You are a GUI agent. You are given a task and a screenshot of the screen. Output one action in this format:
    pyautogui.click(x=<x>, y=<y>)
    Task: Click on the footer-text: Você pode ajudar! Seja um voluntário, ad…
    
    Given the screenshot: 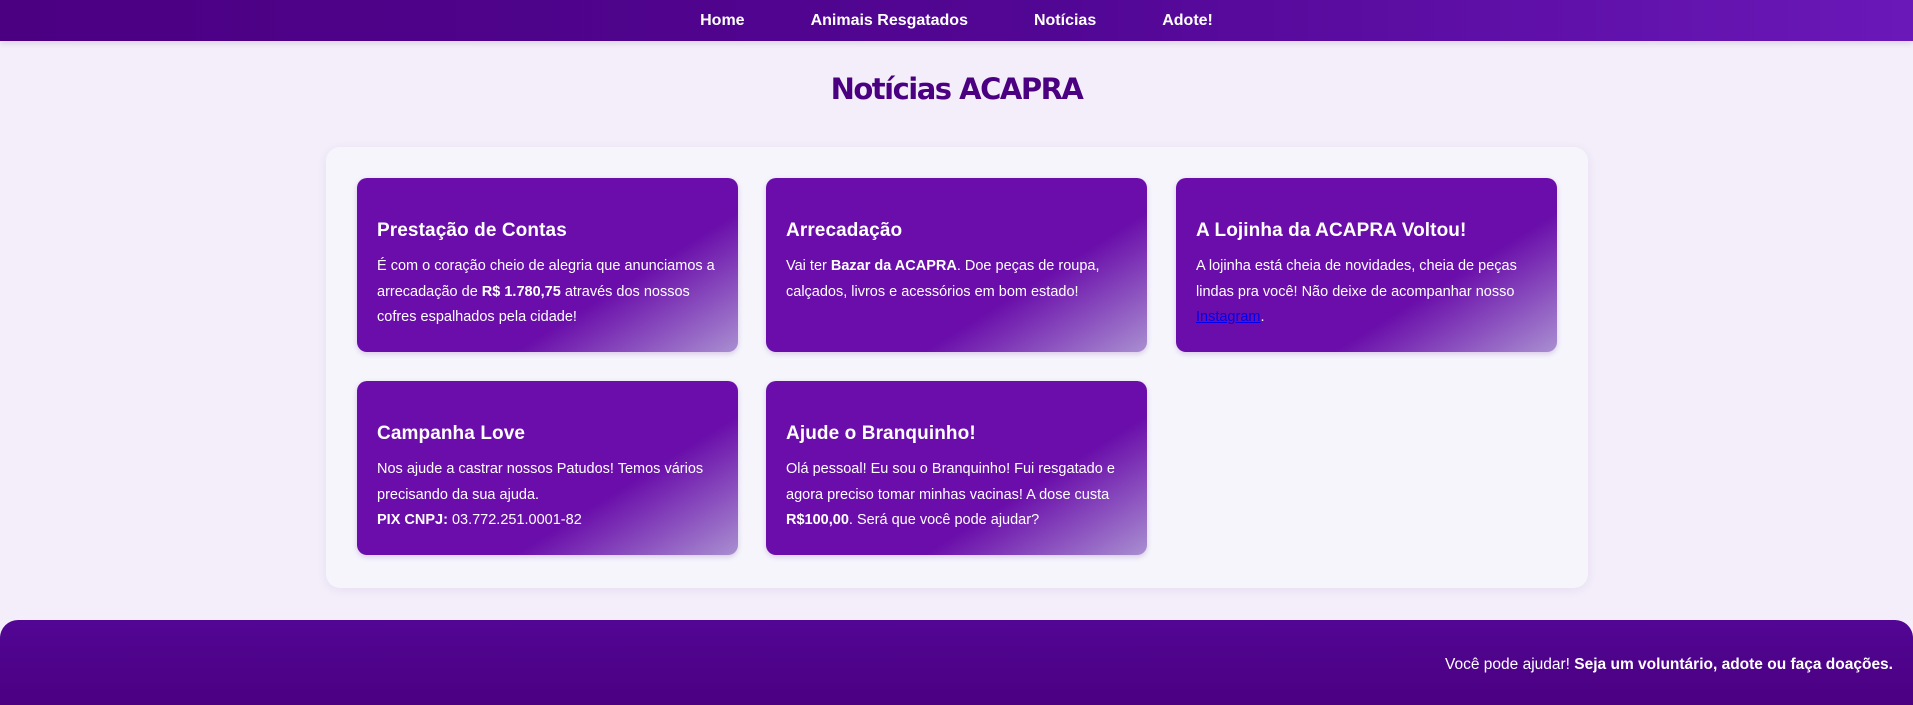 What is the action you would take?
    pyautogui.click(x=1669, y=664)
    